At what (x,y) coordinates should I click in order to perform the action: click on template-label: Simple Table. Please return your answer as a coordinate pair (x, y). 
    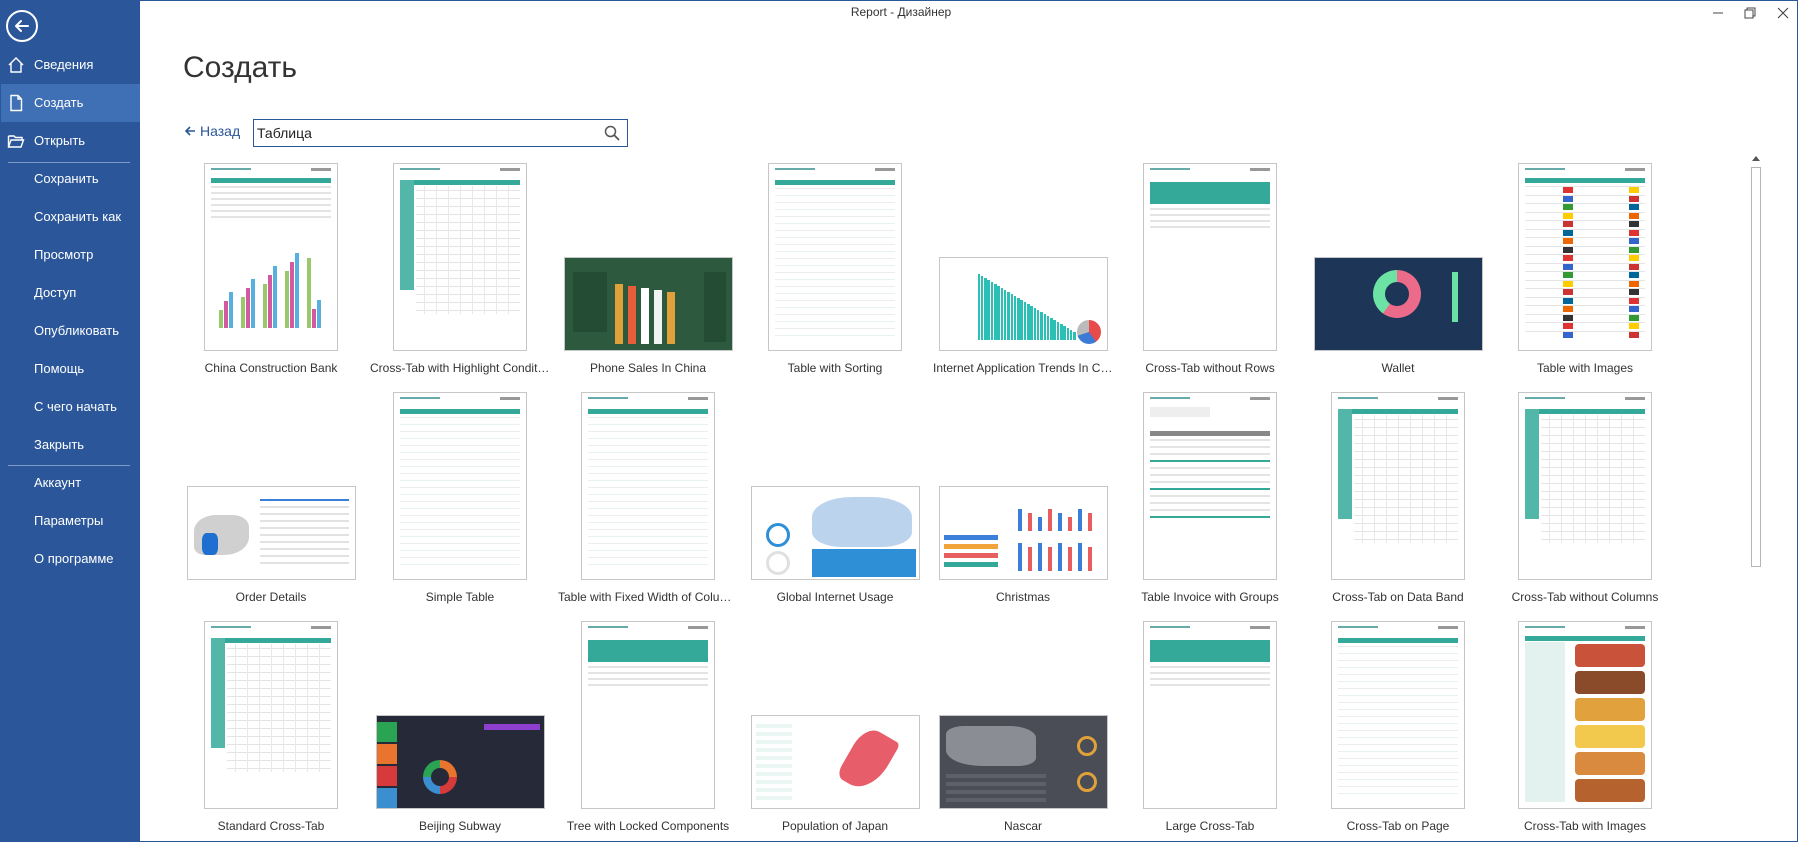
    Looking at the image, I should click on (460, 597).